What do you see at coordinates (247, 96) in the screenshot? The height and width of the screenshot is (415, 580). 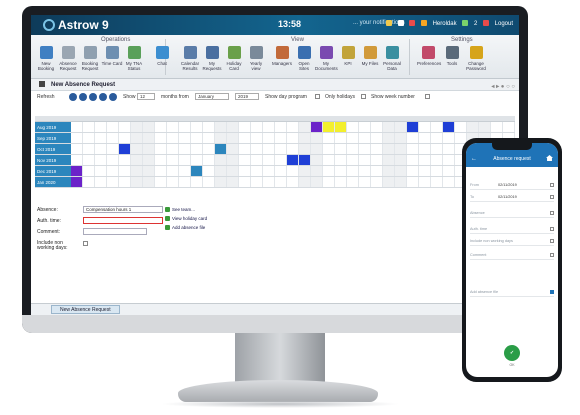 I see `year-select: 2019` at bounding box center [247, 96].